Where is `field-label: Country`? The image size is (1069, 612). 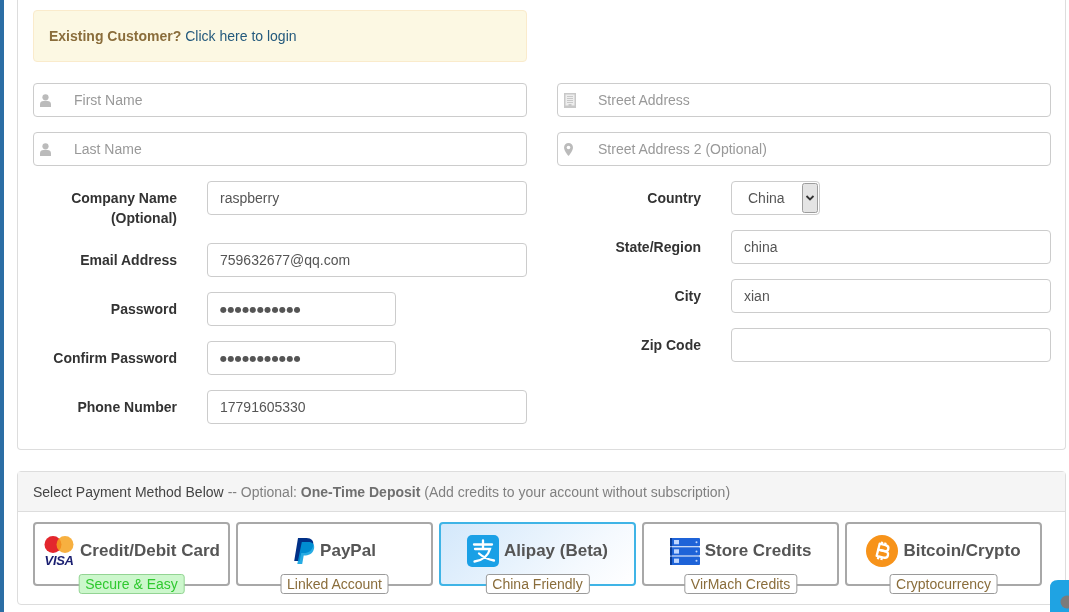
field-label: Country is located at coordinates (673, 198).